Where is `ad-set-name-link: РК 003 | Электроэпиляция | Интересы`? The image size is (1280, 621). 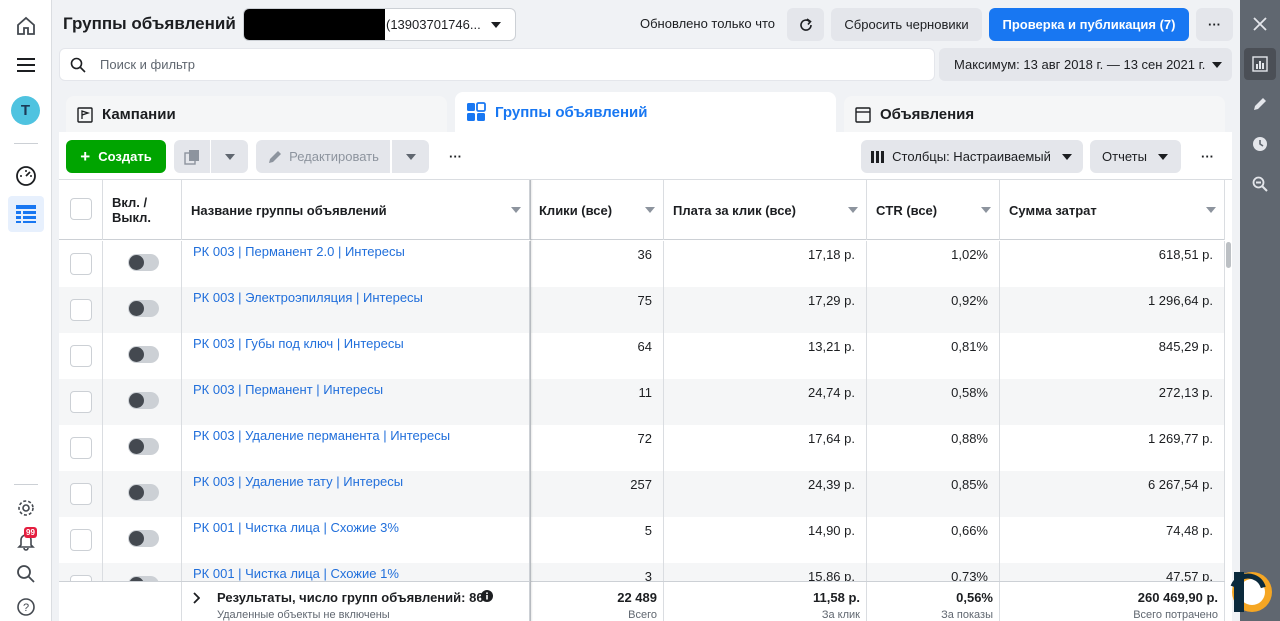 ad-set-name-link: РК 003 | Электроэпиляция | Интересы is located at coordinates (308, 297).